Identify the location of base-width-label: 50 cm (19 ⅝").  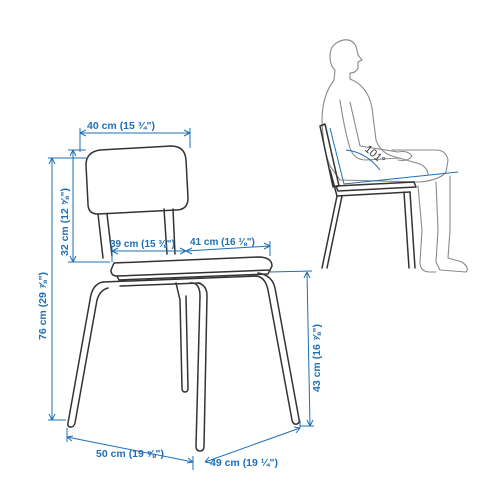
(130, 454).